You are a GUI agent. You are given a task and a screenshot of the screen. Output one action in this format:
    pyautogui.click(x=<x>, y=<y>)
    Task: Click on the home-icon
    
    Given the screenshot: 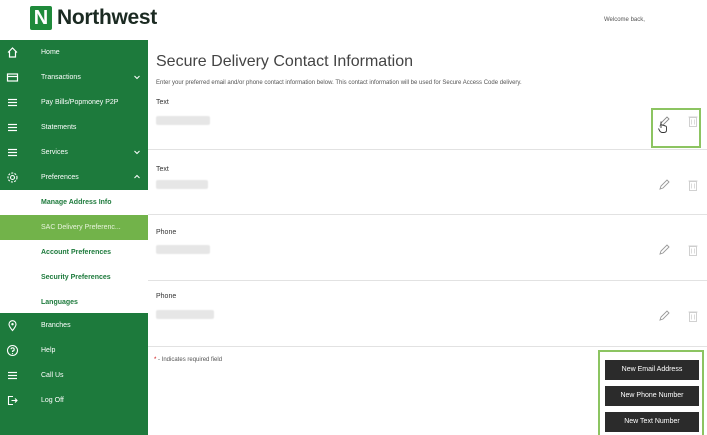 What is the action you would take?
    pyautogui.click(x=12, y=52)
    